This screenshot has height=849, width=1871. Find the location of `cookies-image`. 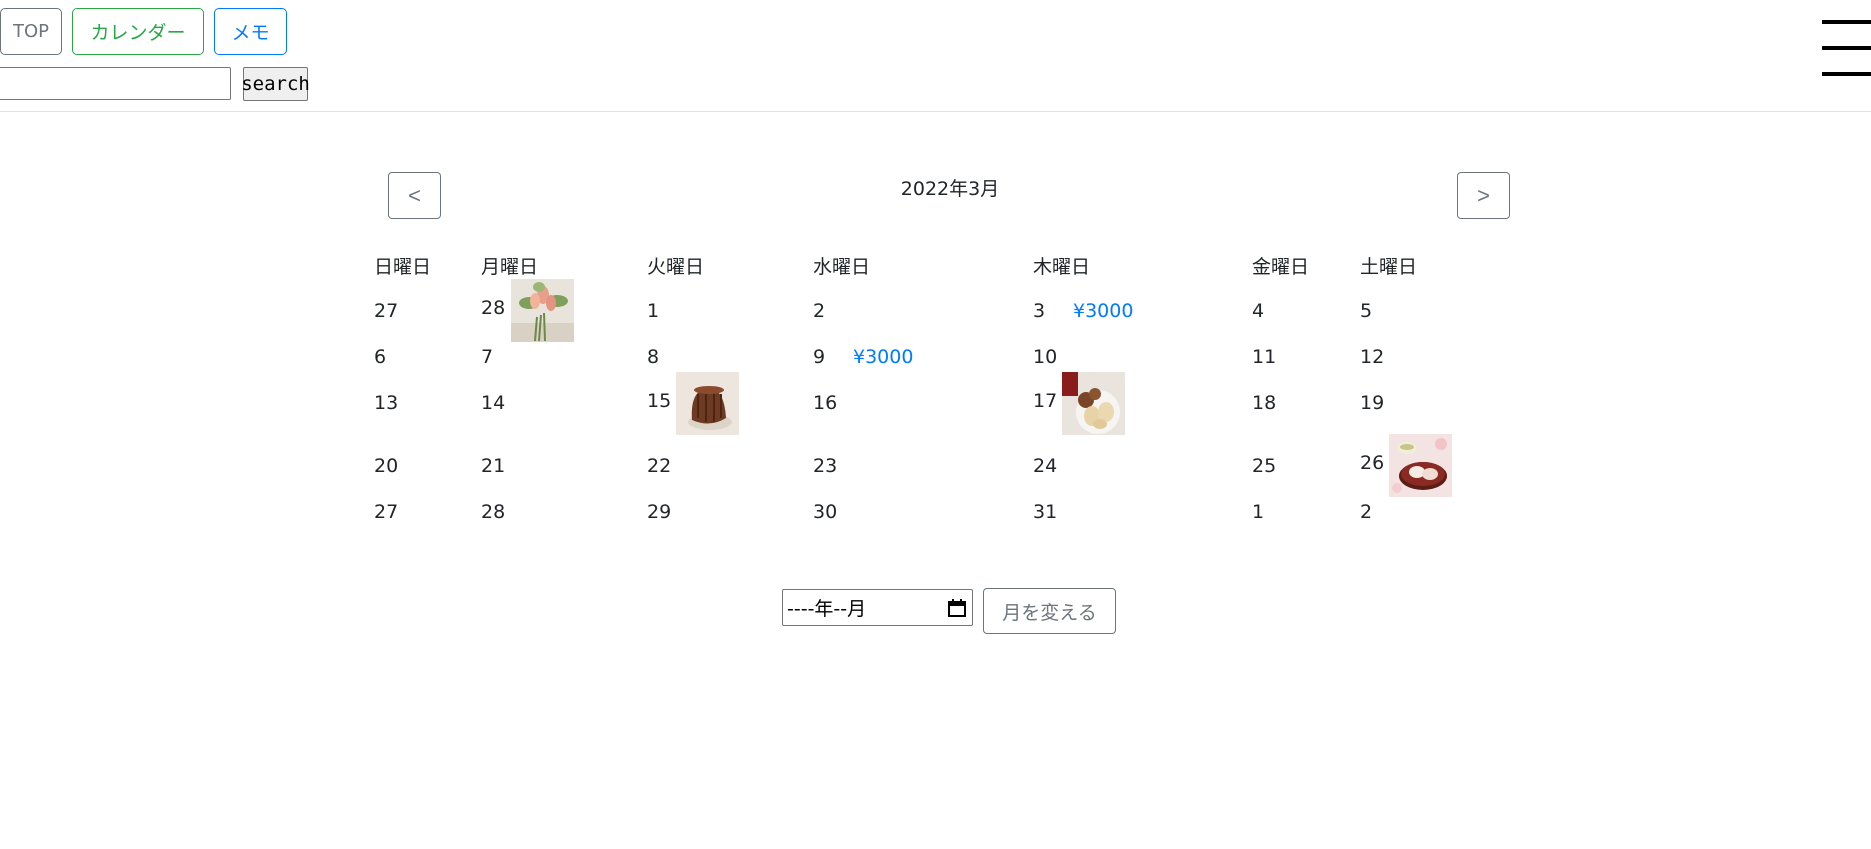

cookies-image is located at coordinates (1093, 403).